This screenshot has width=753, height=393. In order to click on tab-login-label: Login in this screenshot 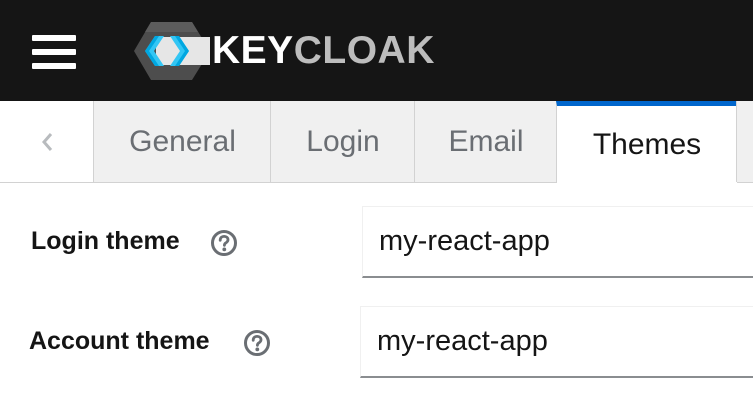, I will do `click(343, 141)`.